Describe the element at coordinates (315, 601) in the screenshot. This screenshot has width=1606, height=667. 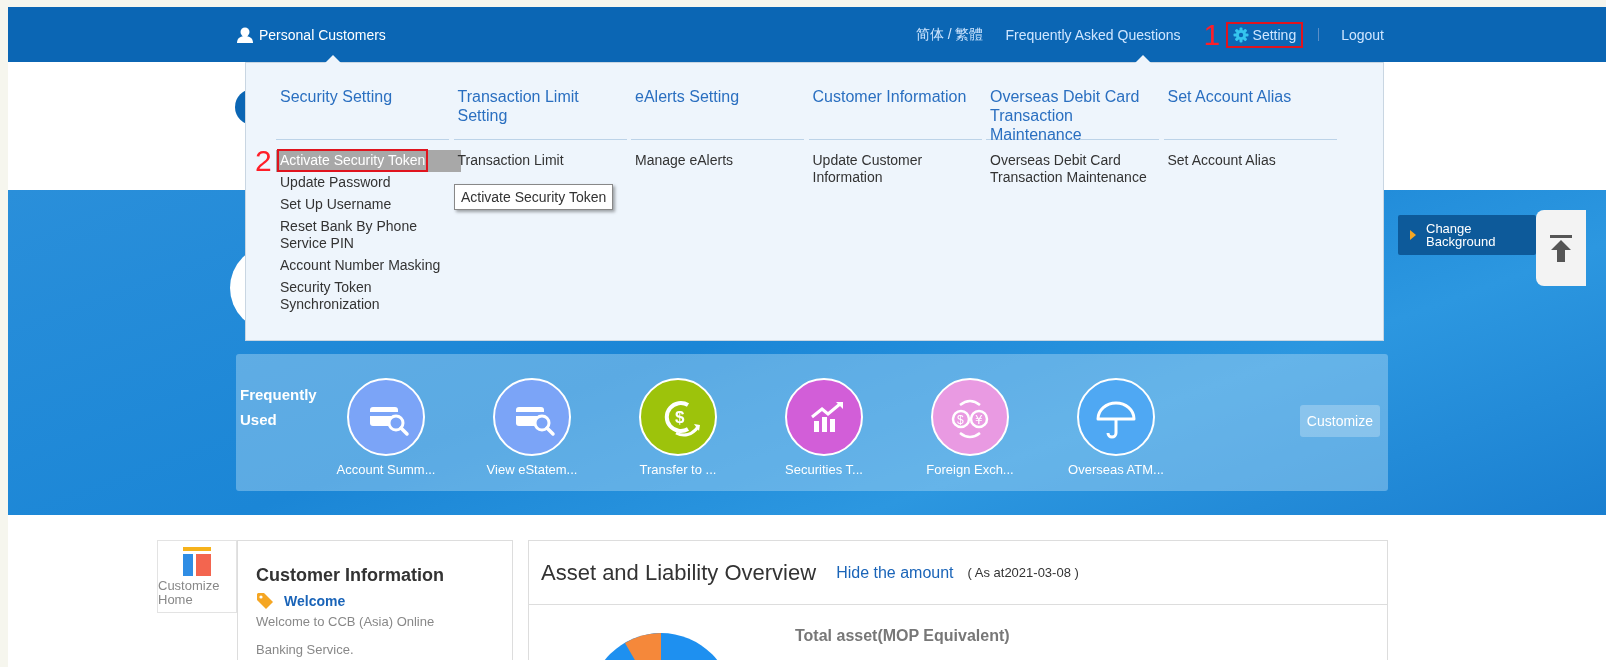
I see `welcome-heading: Welcome` at that location.